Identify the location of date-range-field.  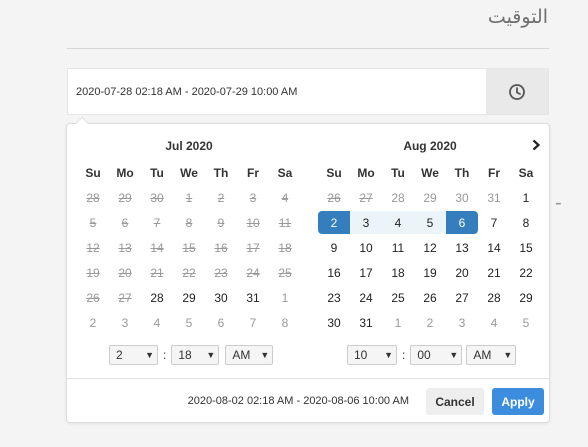
(308, 91).